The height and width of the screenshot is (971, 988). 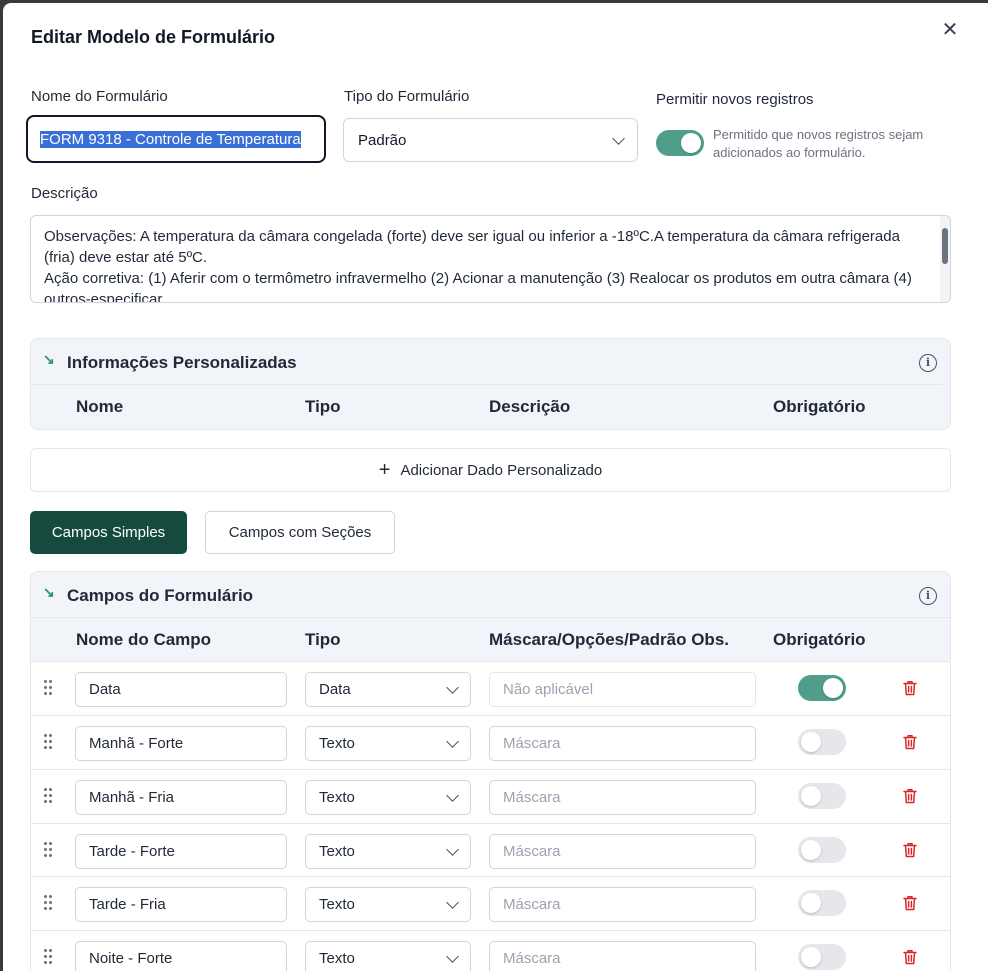 I want to click on scrollbar-thumb, so click(x=945, y=246).